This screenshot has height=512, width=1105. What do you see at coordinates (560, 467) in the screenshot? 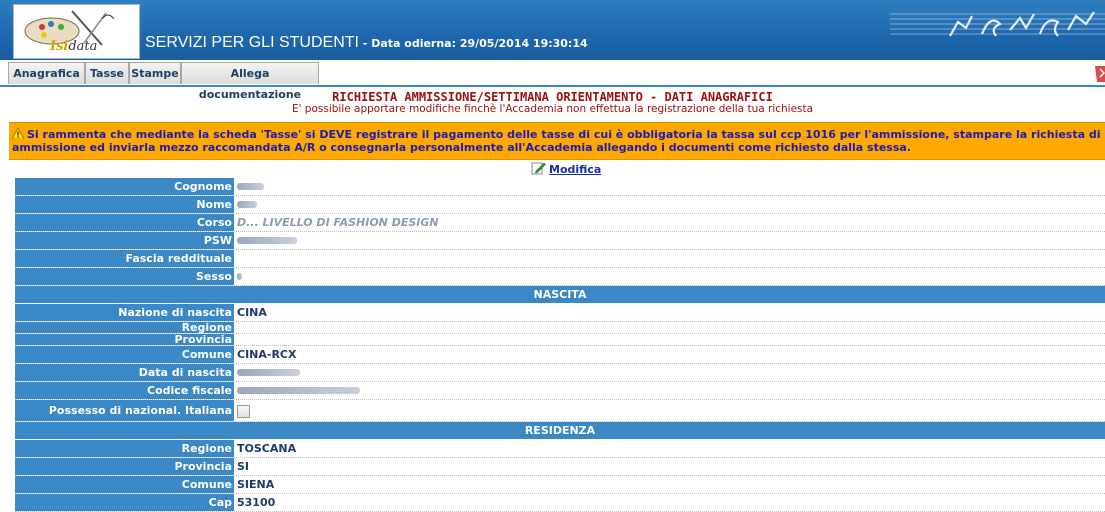
I see `table-row: Provincia SI` at bounding box center [560, 467].